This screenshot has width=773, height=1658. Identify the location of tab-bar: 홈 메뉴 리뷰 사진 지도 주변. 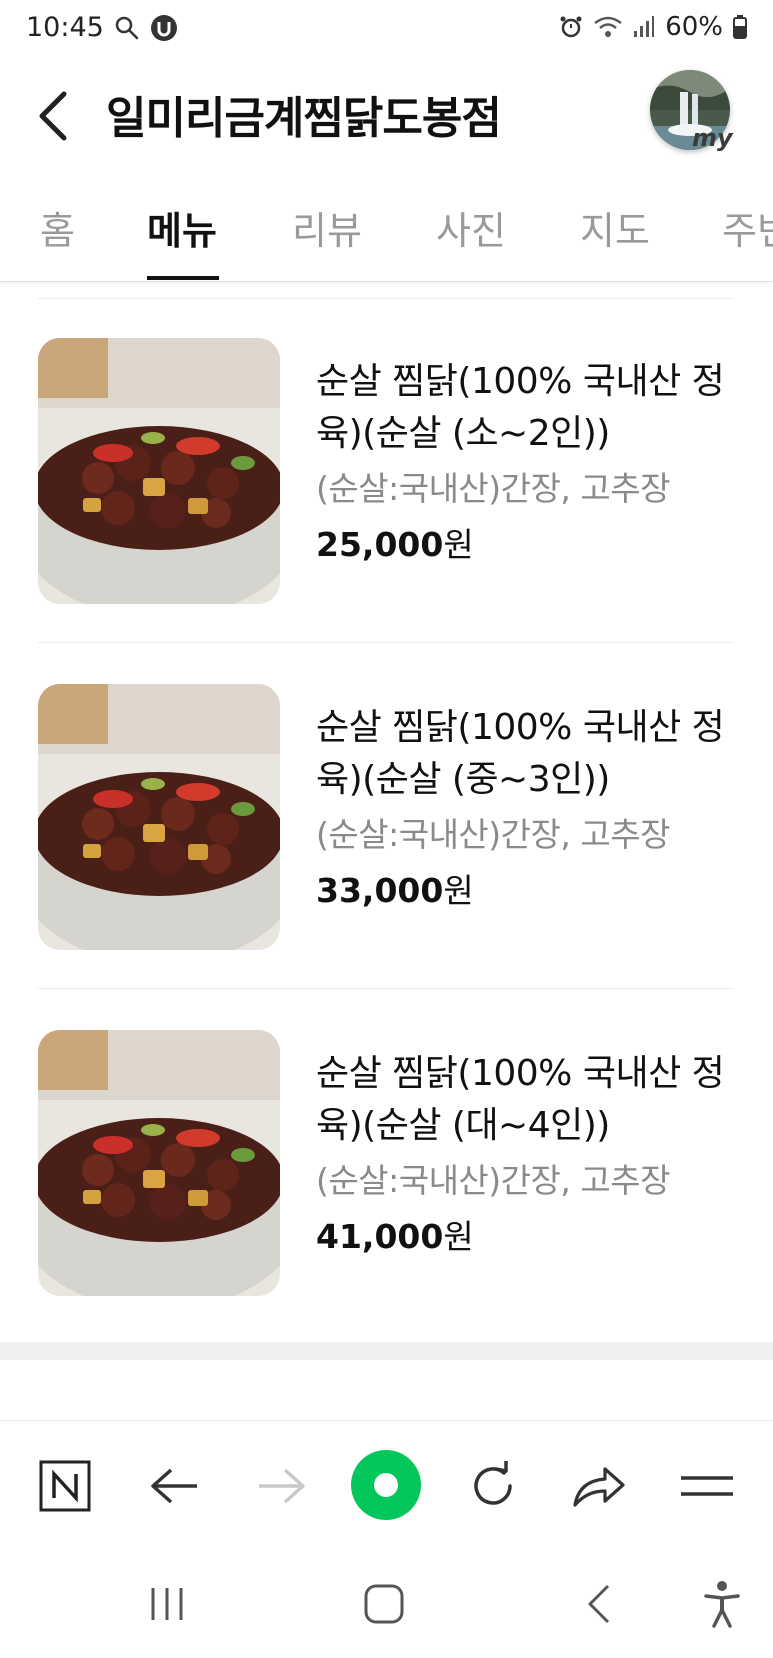
(386, 234).